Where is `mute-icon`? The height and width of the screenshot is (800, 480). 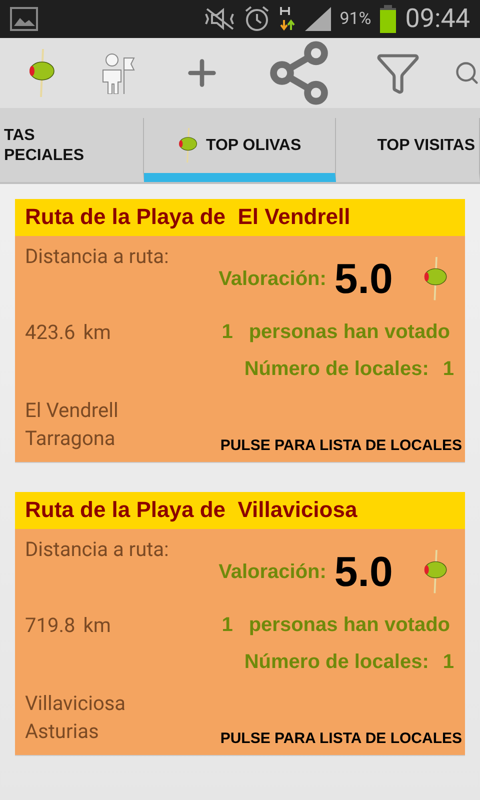 mute-icon is located at coordinates (220, 19).